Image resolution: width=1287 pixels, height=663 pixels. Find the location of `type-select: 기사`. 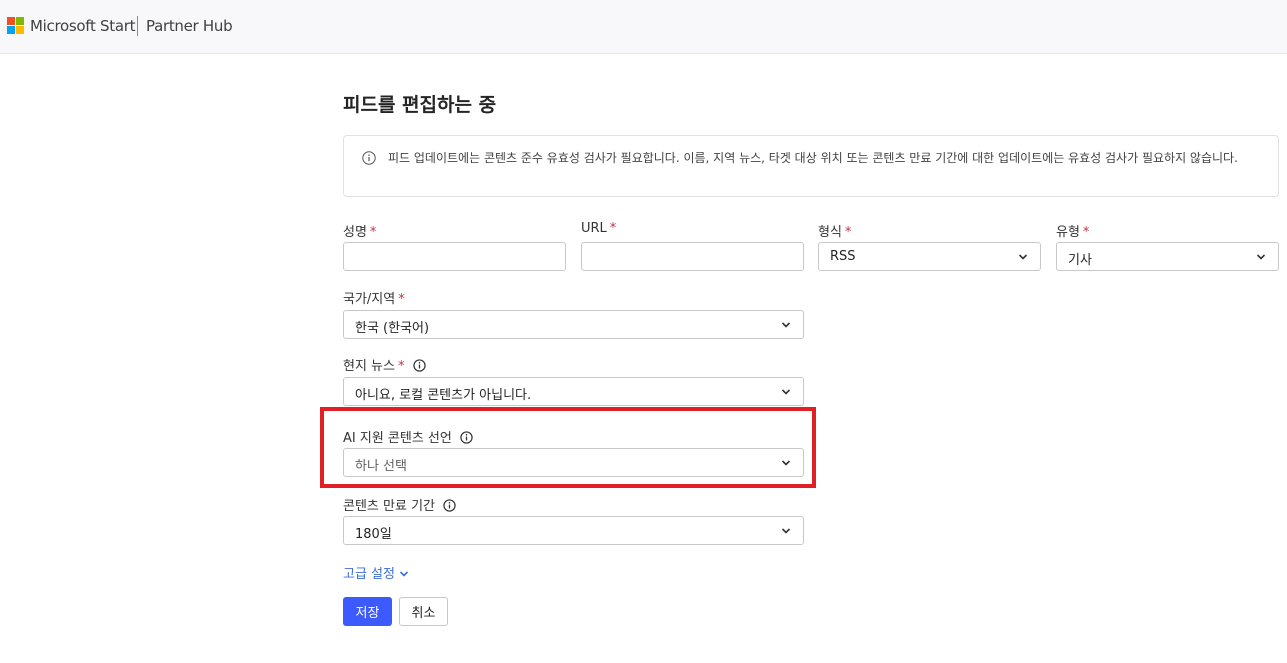

type-select: 기사 is located at coordinates (1167, 256).